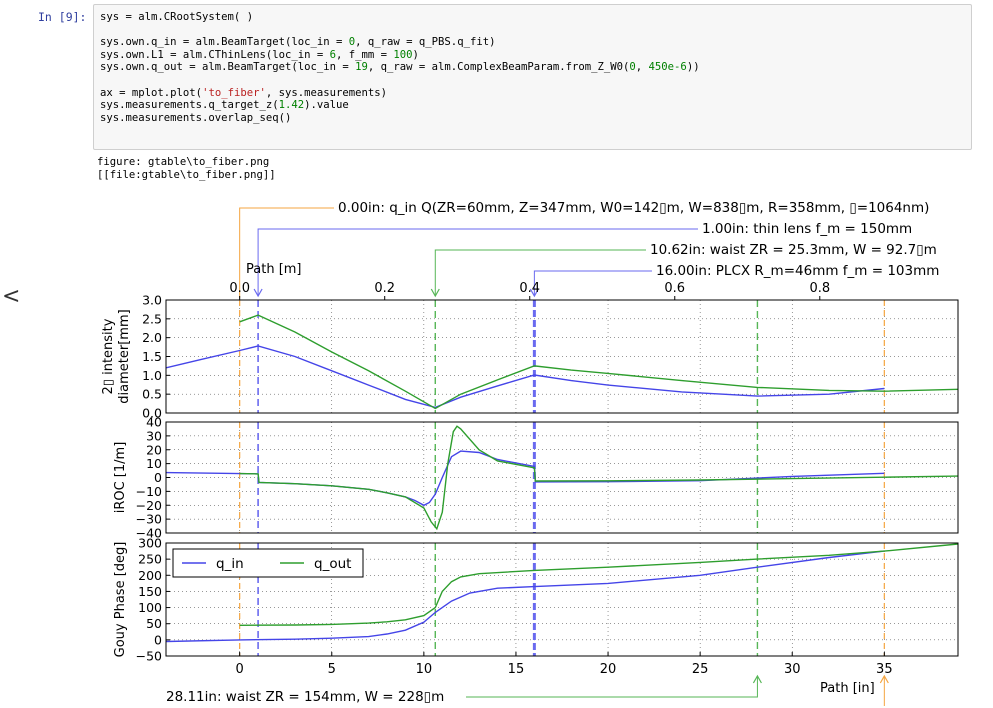  Describe the element at coordinates (120, 478) in the screenshot. I see `y-axis-label: iROC [1/m]` at that location.